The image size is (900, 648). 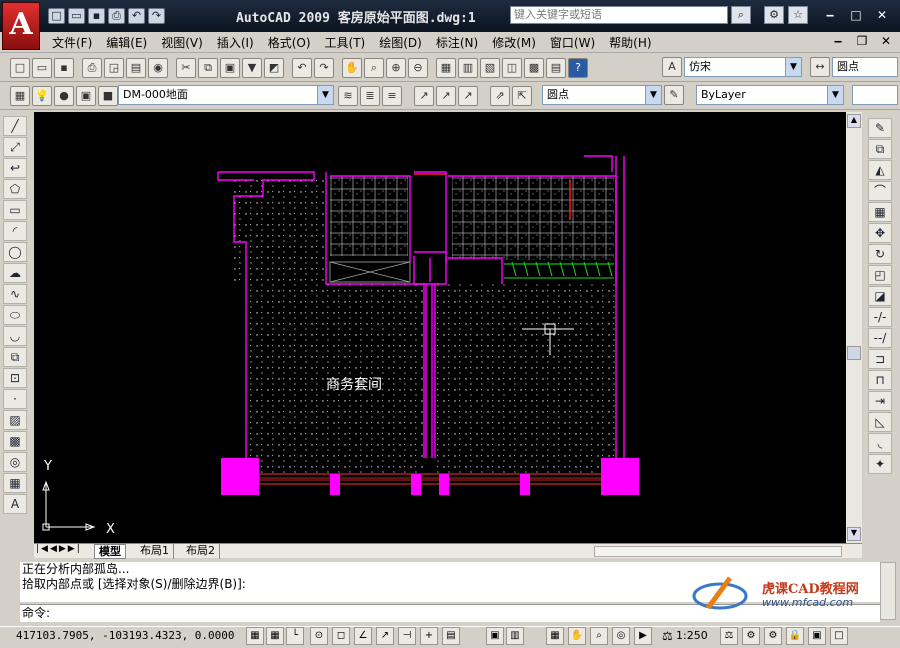 What do you see at coordinates (64, 96) in the screenshot?
I see `layer-freeze-icon: ●` at bounding box center [64, 96].